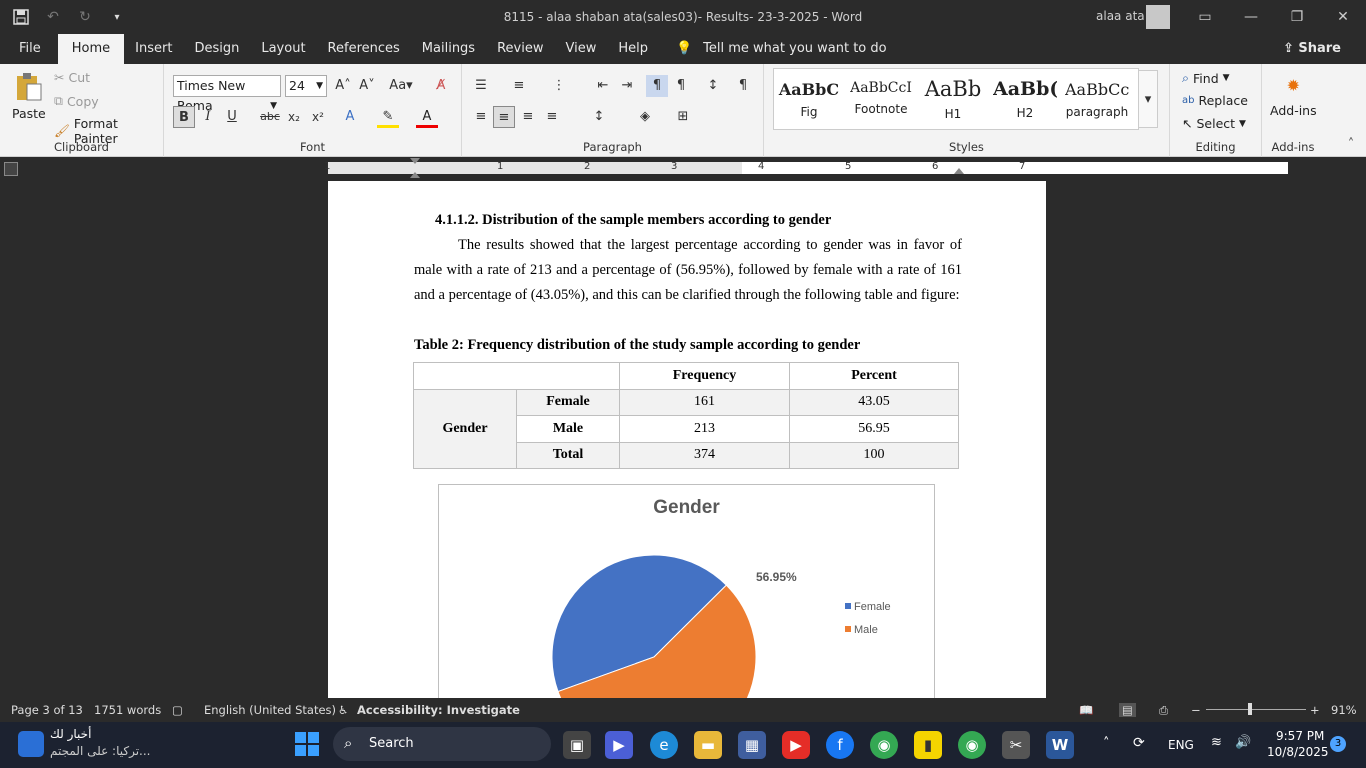 The width and height of the screenshot is (1366, 768). Describe the element at coordinates (72, 77) in the screenshot. I see `cut-button: ✂ Cut` at that location.